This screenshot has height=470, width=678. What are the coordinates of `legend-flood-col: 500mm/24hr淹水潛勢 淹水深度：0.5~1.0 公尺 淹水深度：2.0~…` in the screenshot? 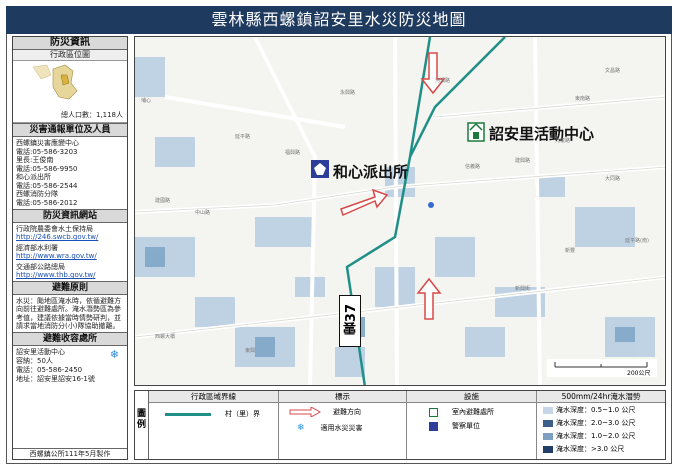 It's located at (601, 425).